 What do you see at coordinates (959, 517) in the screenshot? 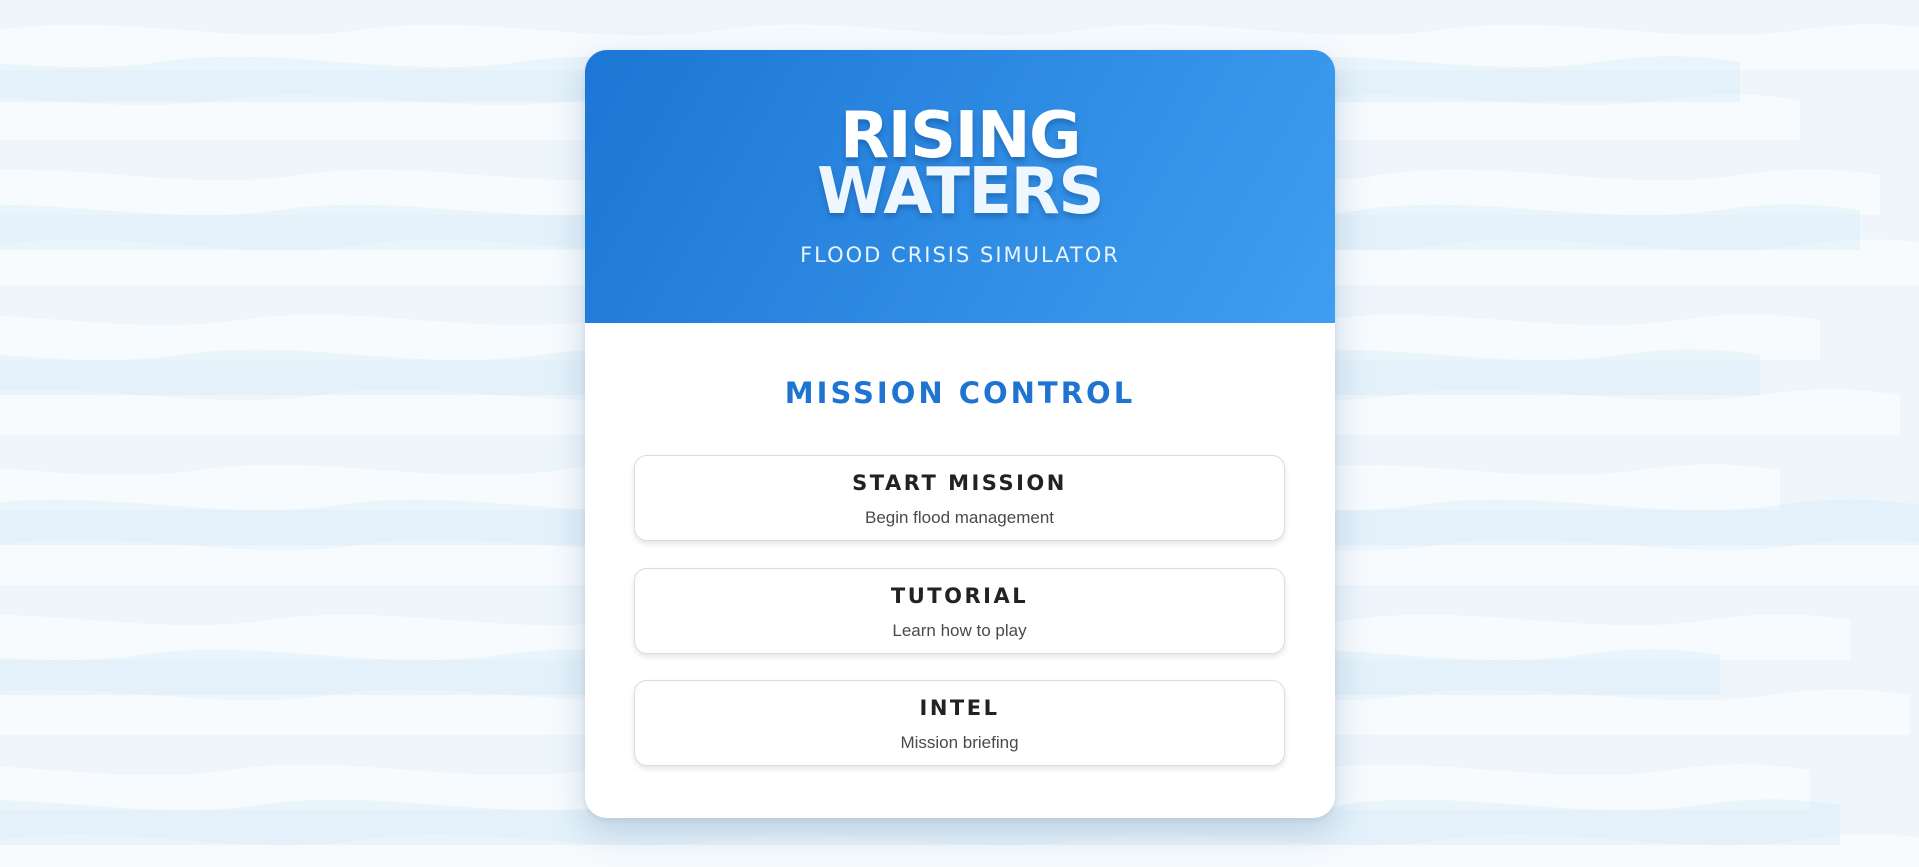
I see `start-mission-description: Begin flood management` at bounding box center [959, 517].